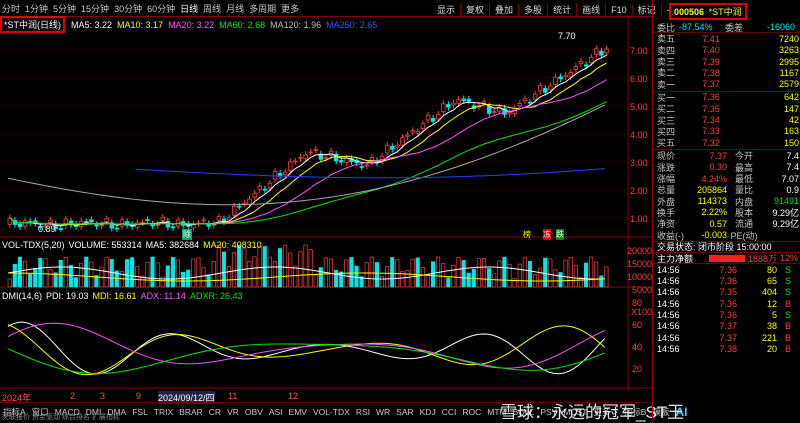  What do you see at coordinates (254, 412) in the screenshot?
I see `tab-obv: OBV` at bounding box center [254, 412].